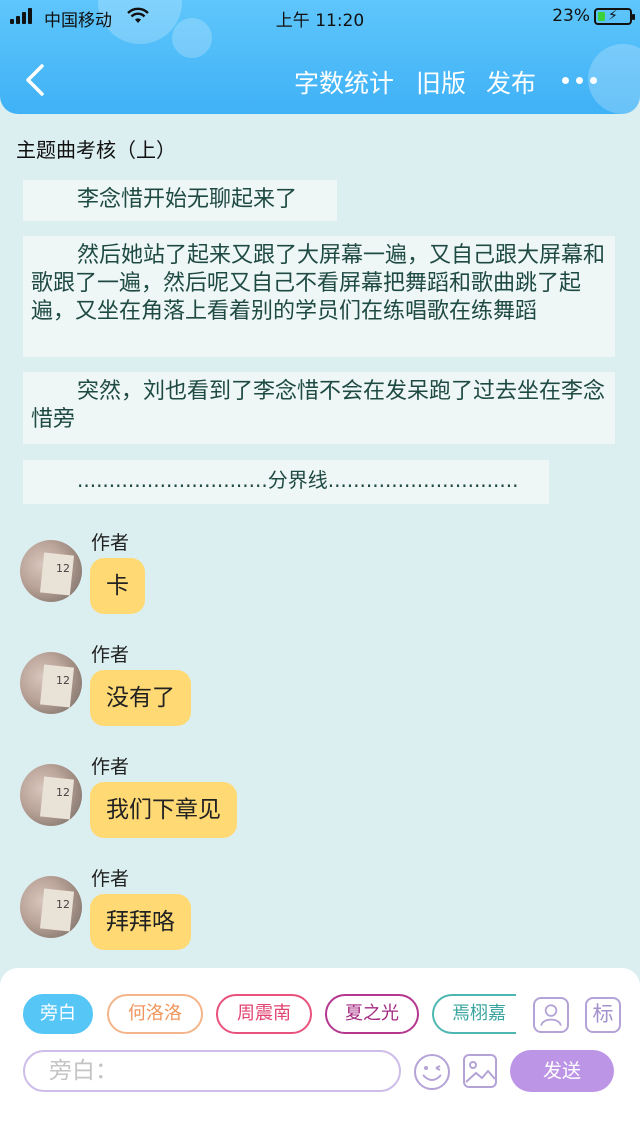 The height and width of the screenshot is (1138, 640). Describe the element at coordinates (212, 1071) in the screenshot. I see `message-input: 旁白：` at that location.